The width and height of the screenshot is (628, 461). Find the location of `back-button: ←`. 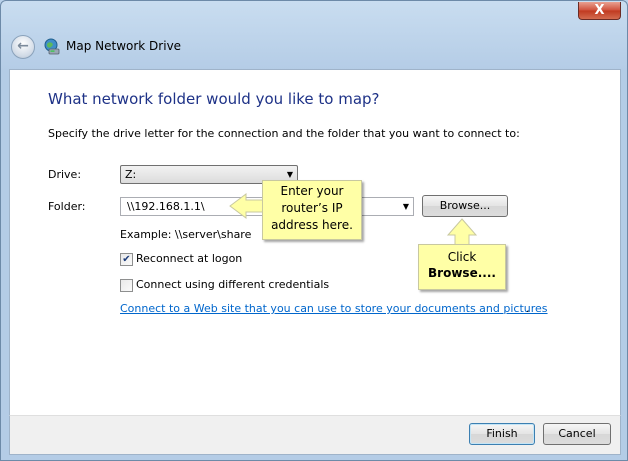

back-button: ← is located at coordinates (23, 47).